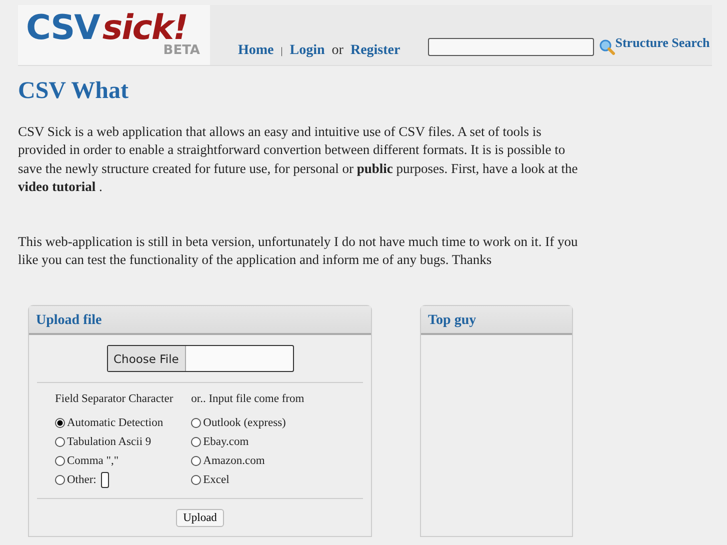 The height and width of the screenshot is (545, 727). Describe the element at coordinates (338, 51) in the screenshot. I see `nav-text: or` at that location.